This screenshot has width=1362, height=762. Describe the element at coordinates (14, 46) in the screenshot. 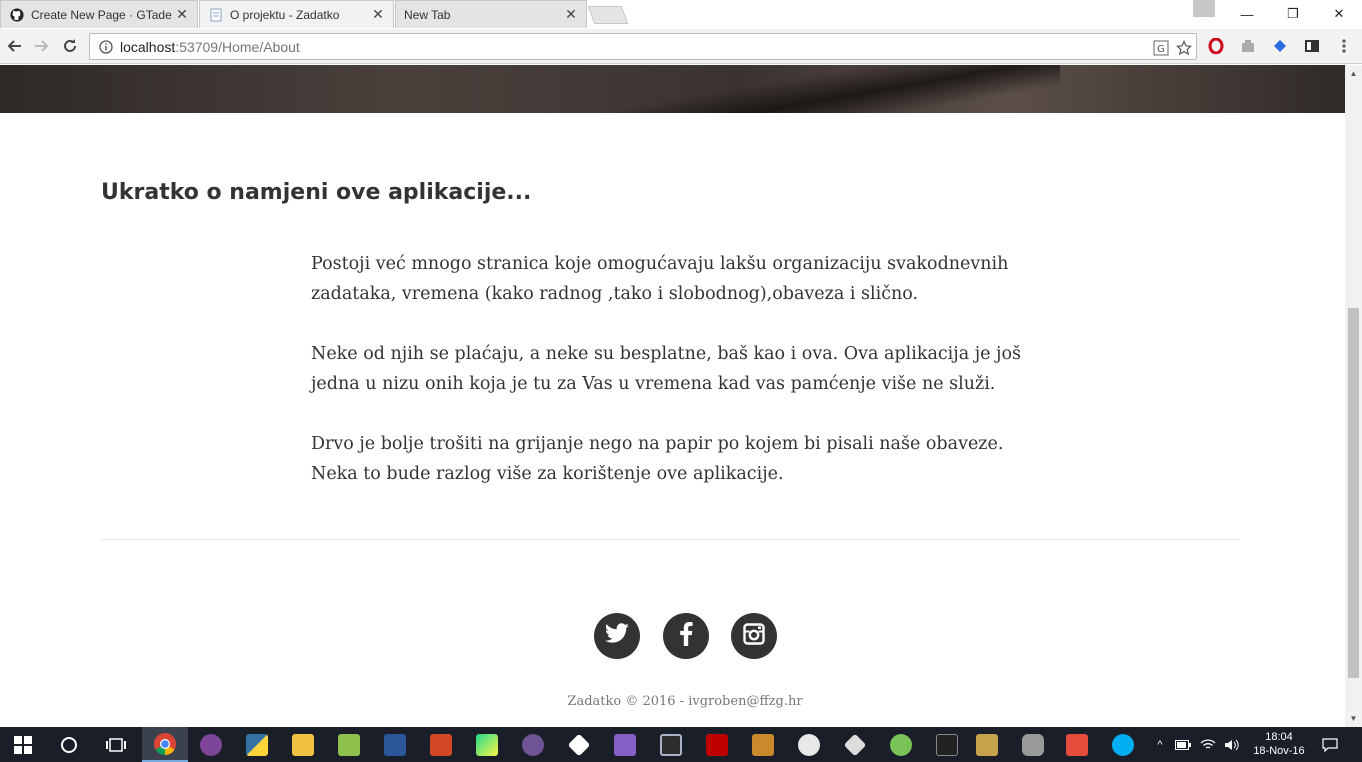

I see `back-icon` at that location.